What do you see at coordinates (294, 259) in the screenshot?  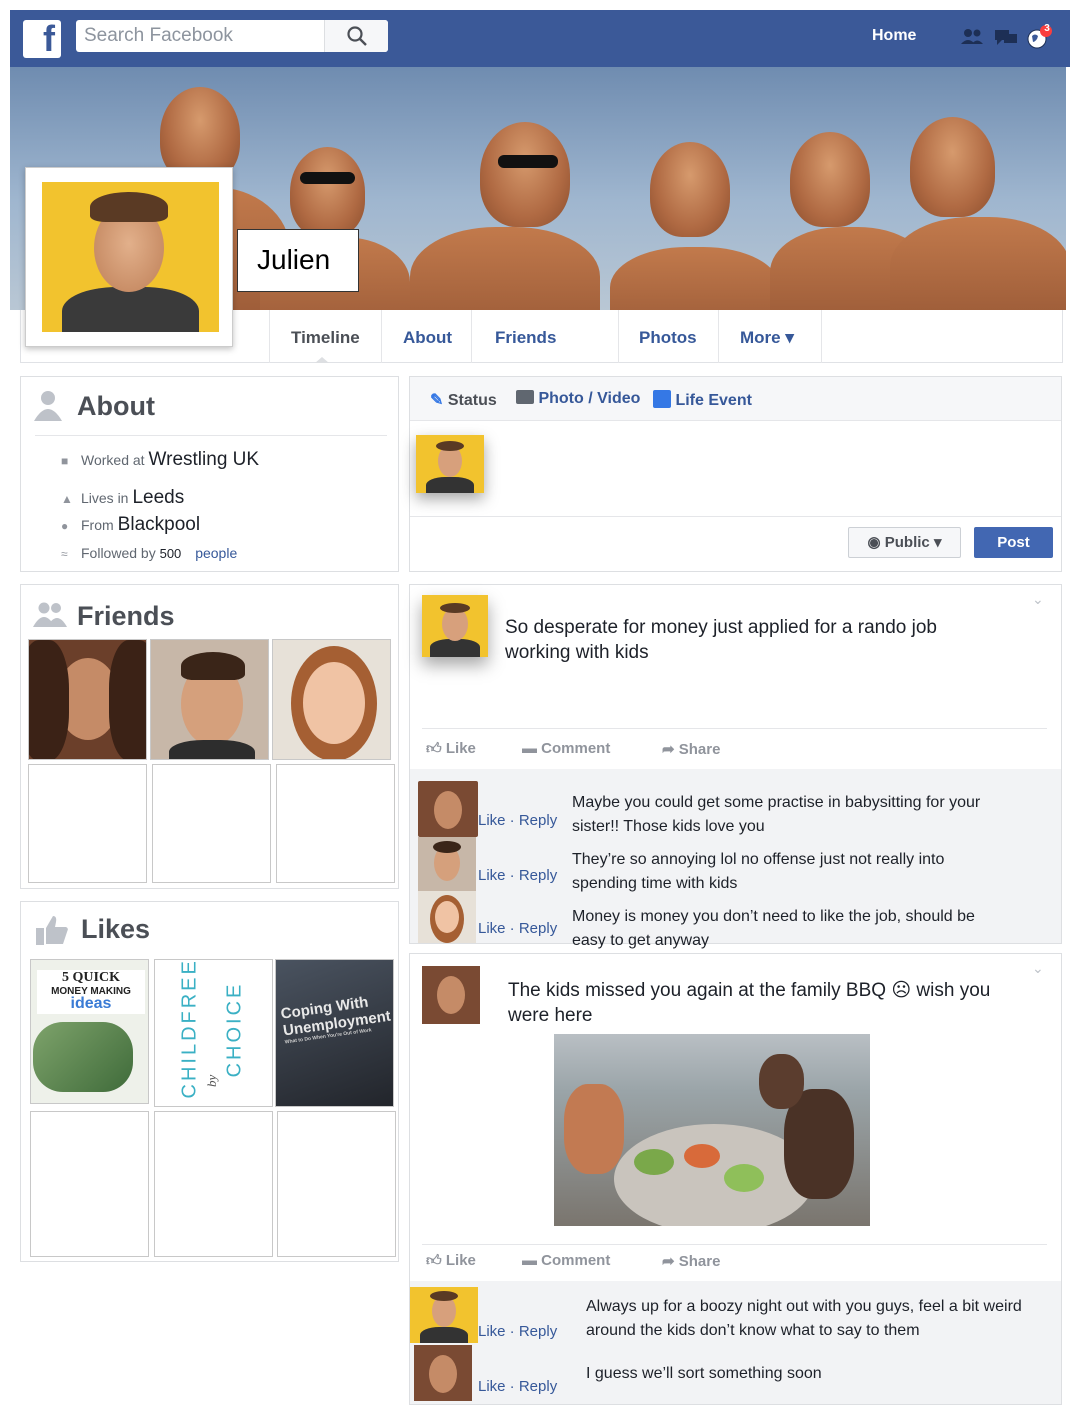 I see `profile-name: Julien` at bounding box center [294, 259].